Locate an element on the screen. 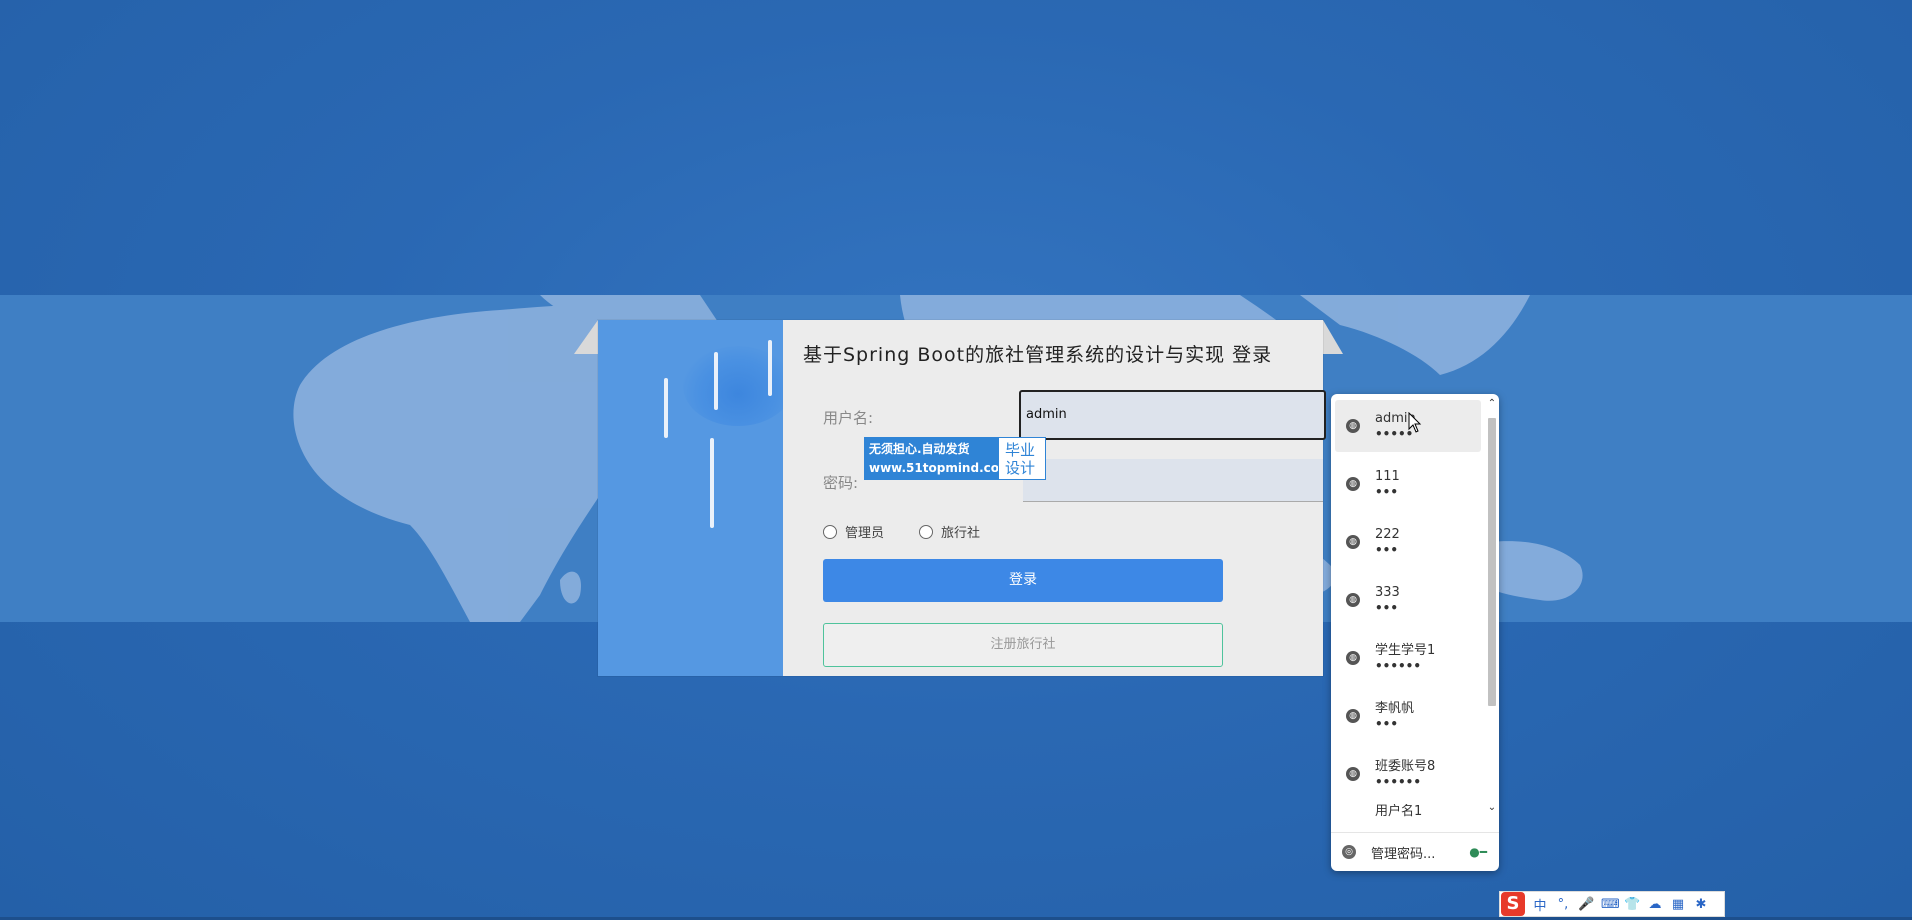 This screenshot has width=1912, height=920. manage-passwords-item: ◎ 管理密码... ●━ is located at coordinates (1415, 851).